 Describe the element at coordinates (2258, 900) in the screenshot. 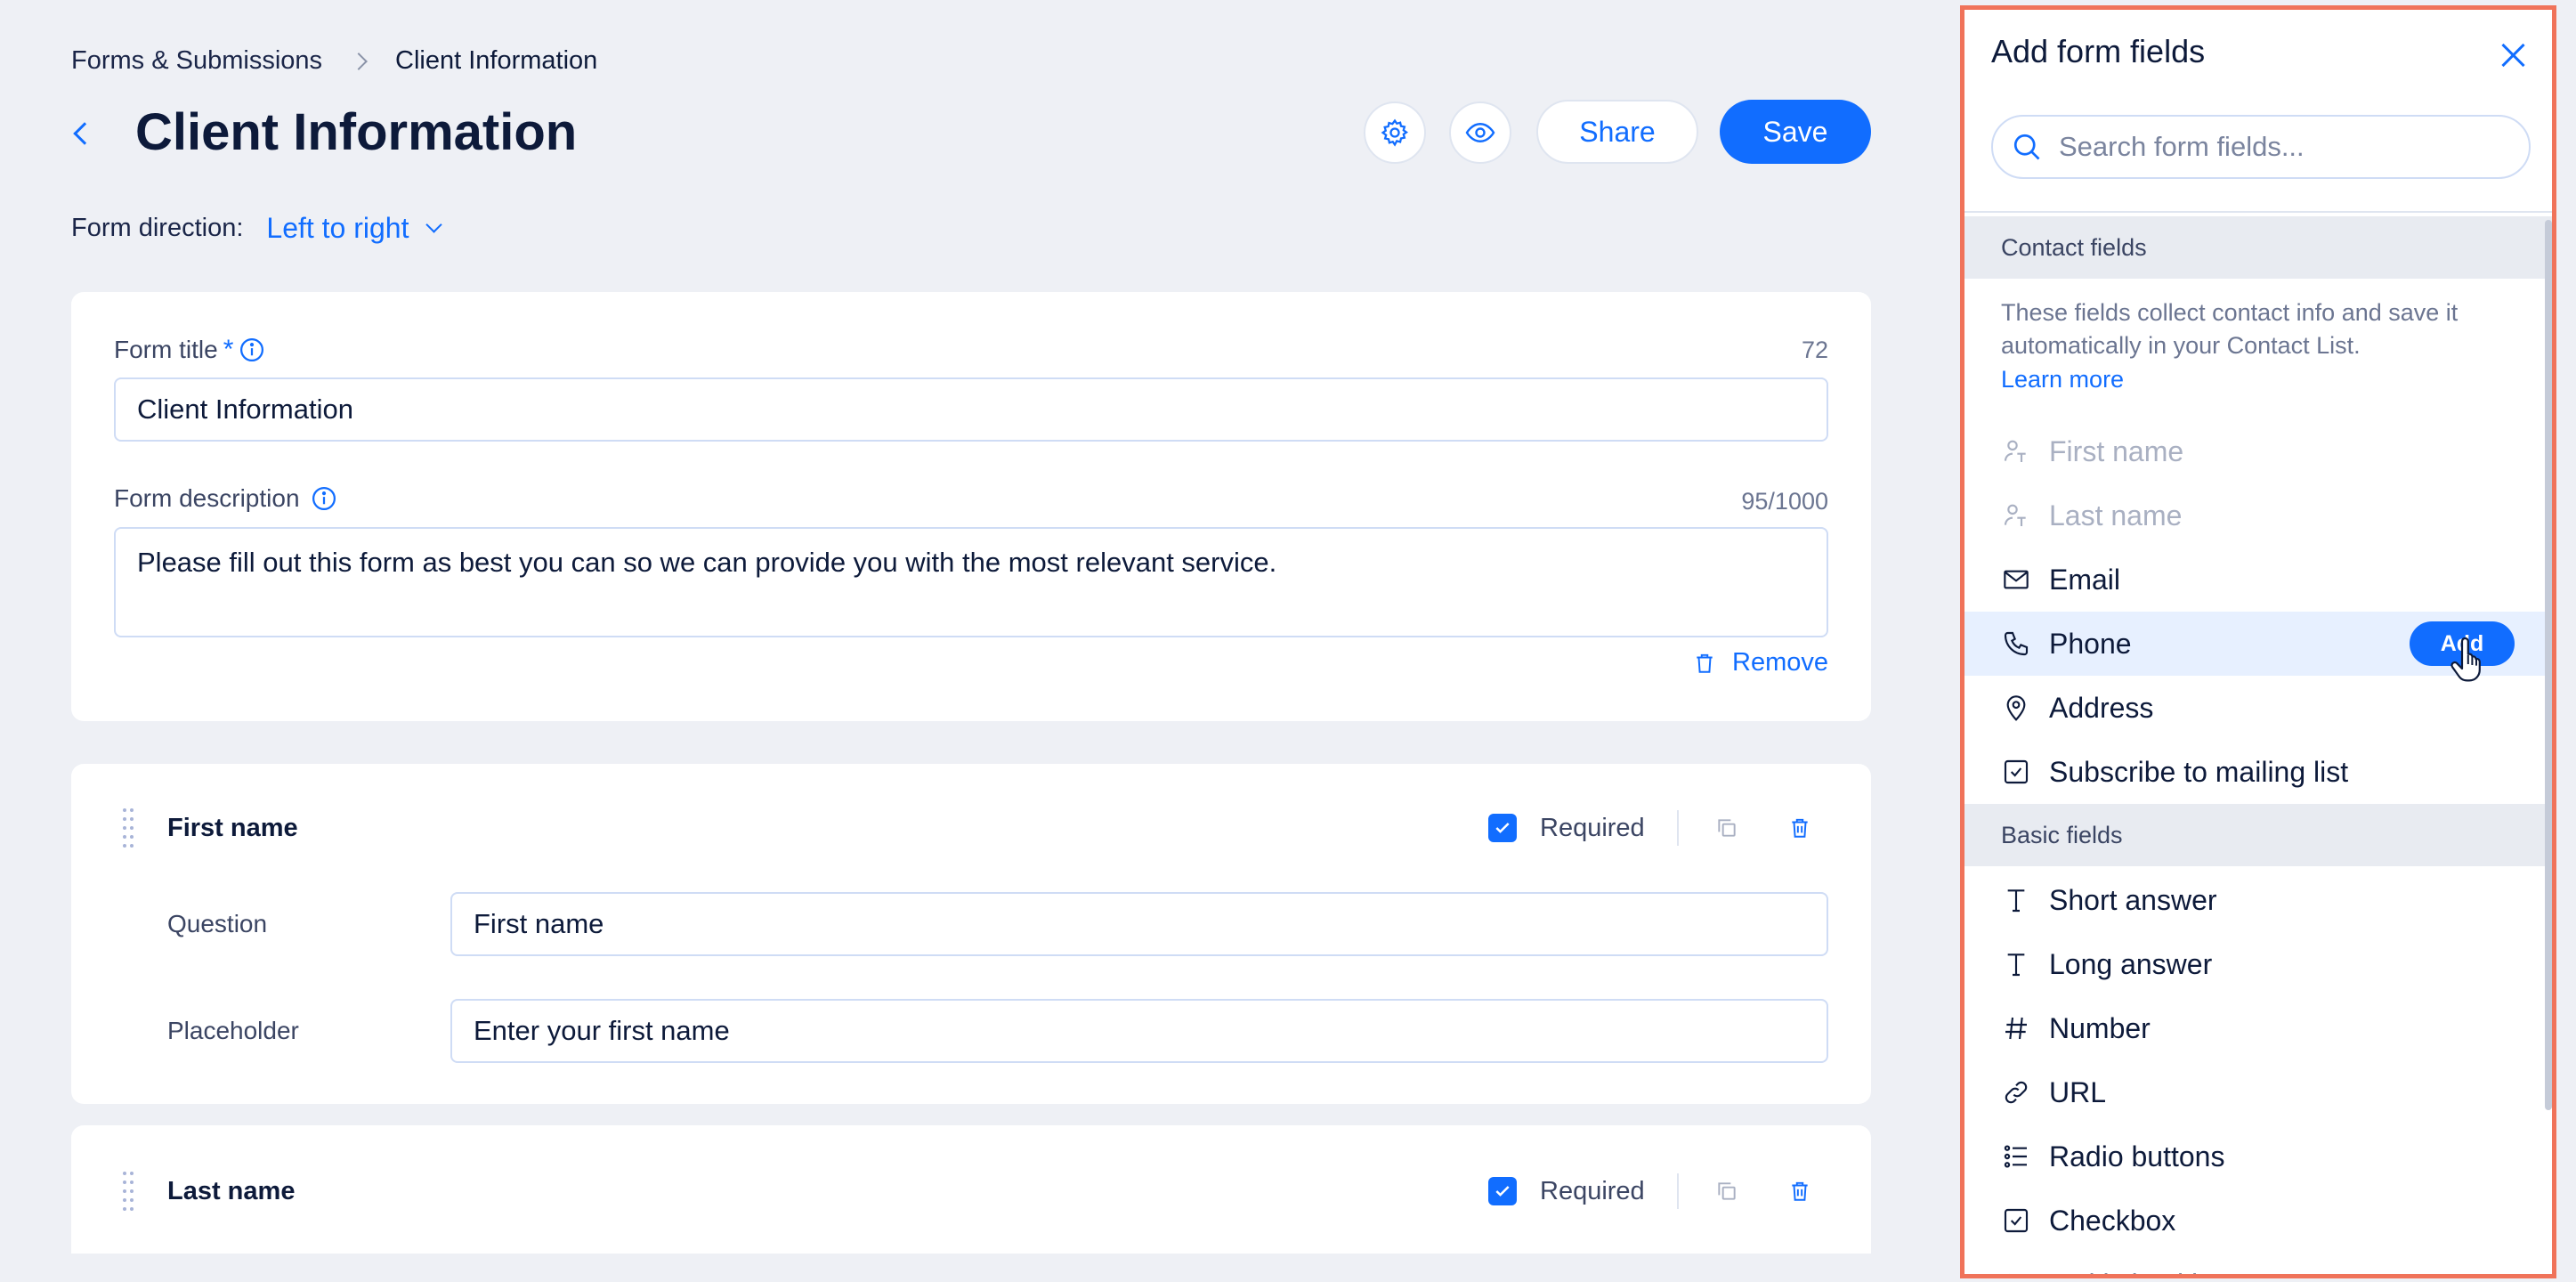

I see `panel-item-short-answer: Short answer` at that location.